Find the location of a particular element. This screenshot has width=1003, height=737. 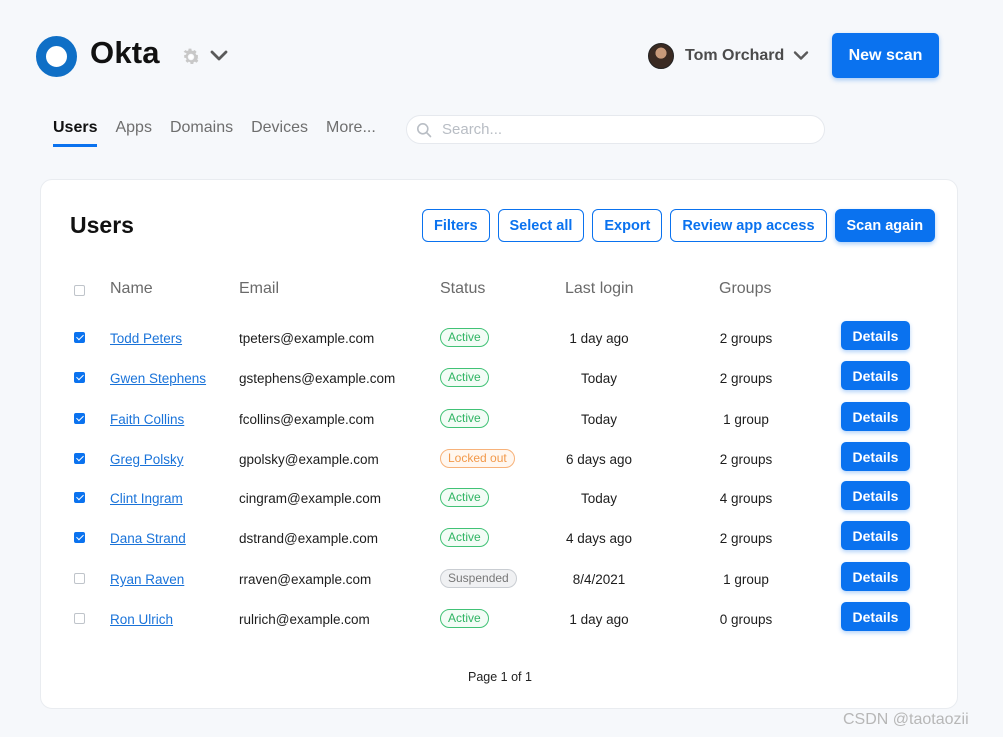

gear-icon is located at coordinates (191, 57).